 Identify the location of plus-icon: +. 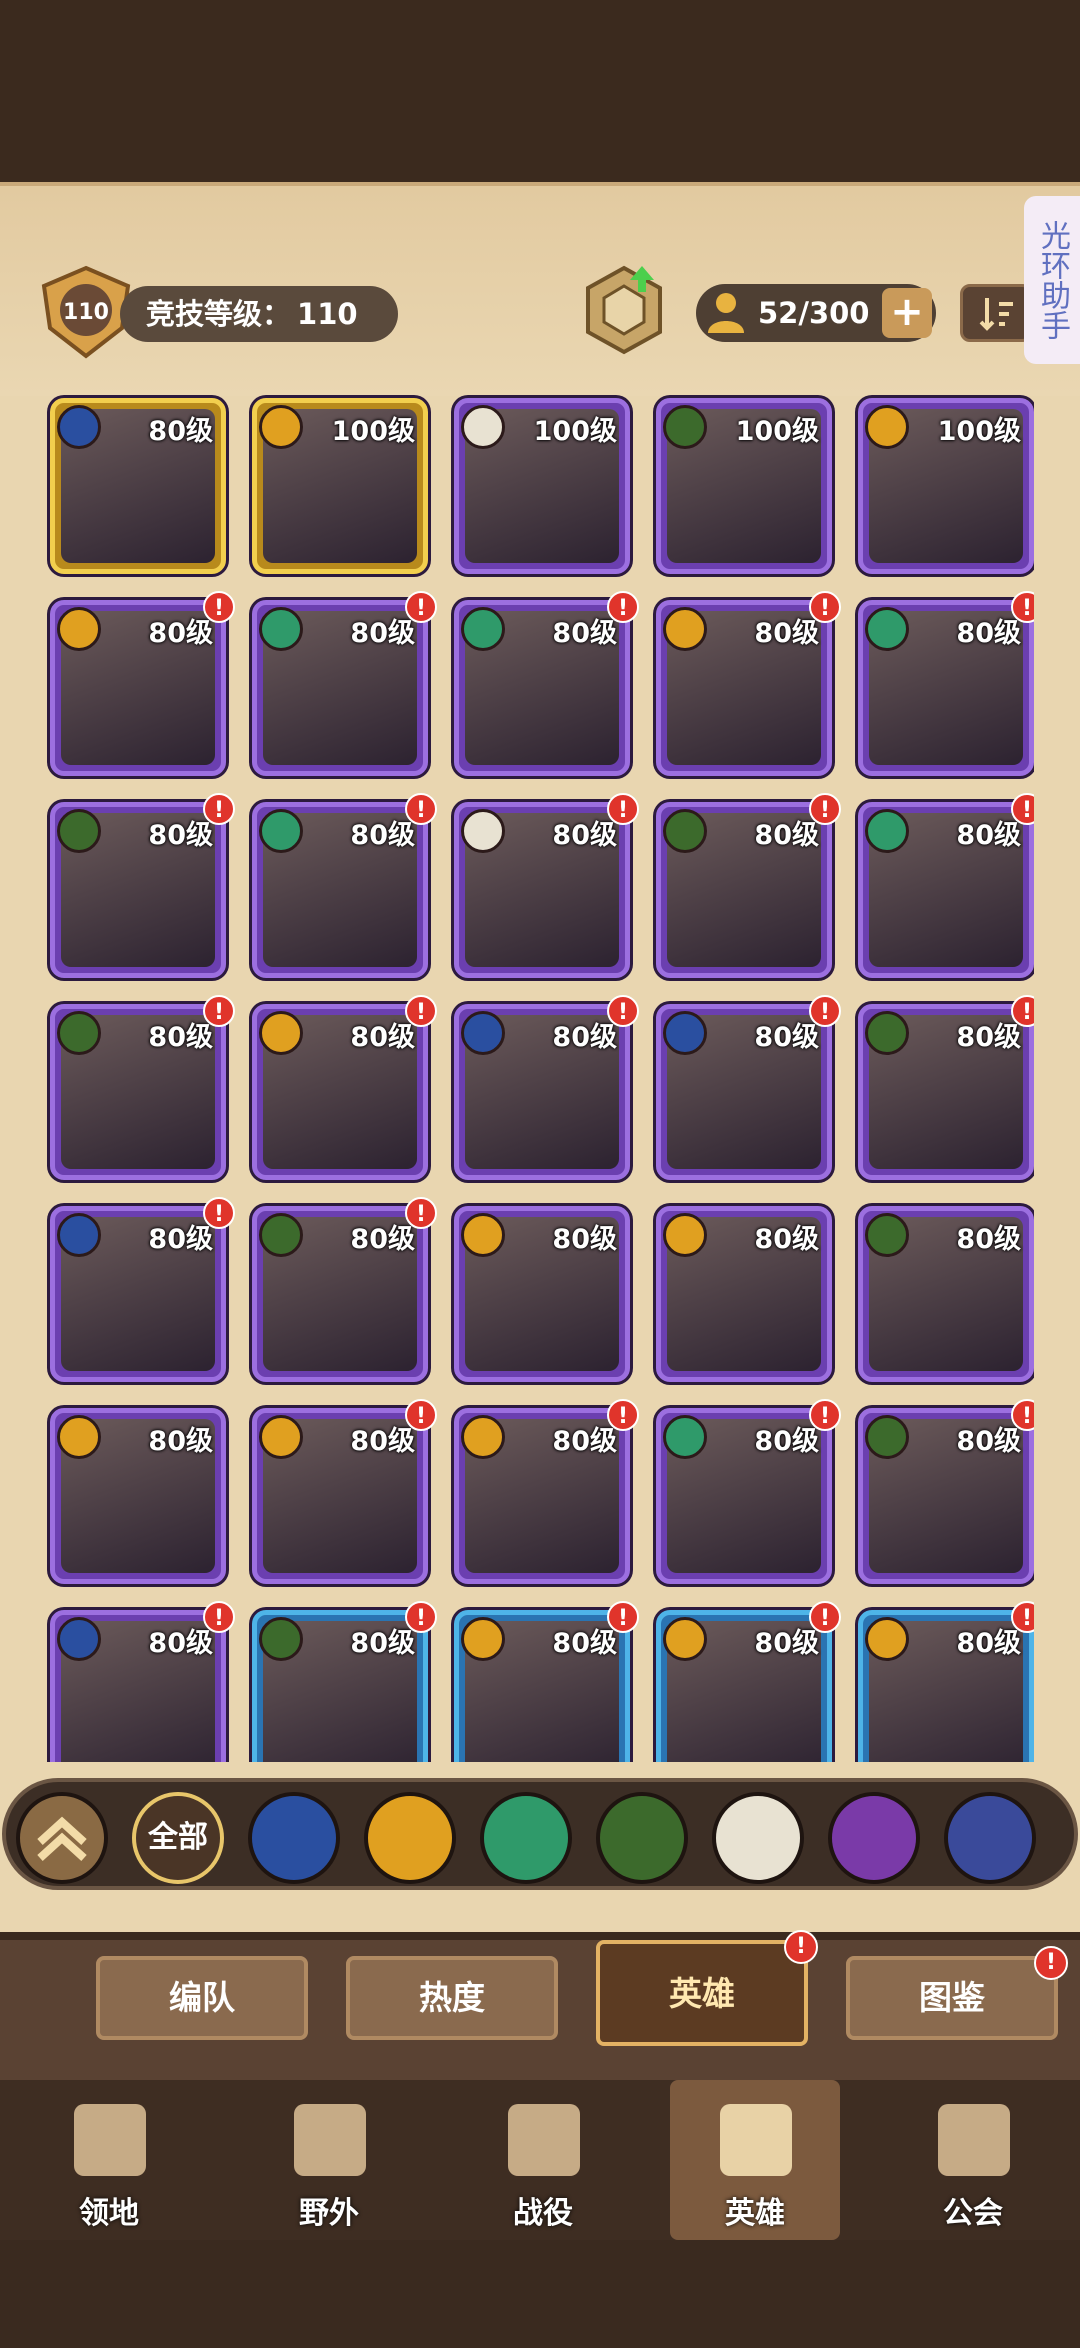
(907, 313).